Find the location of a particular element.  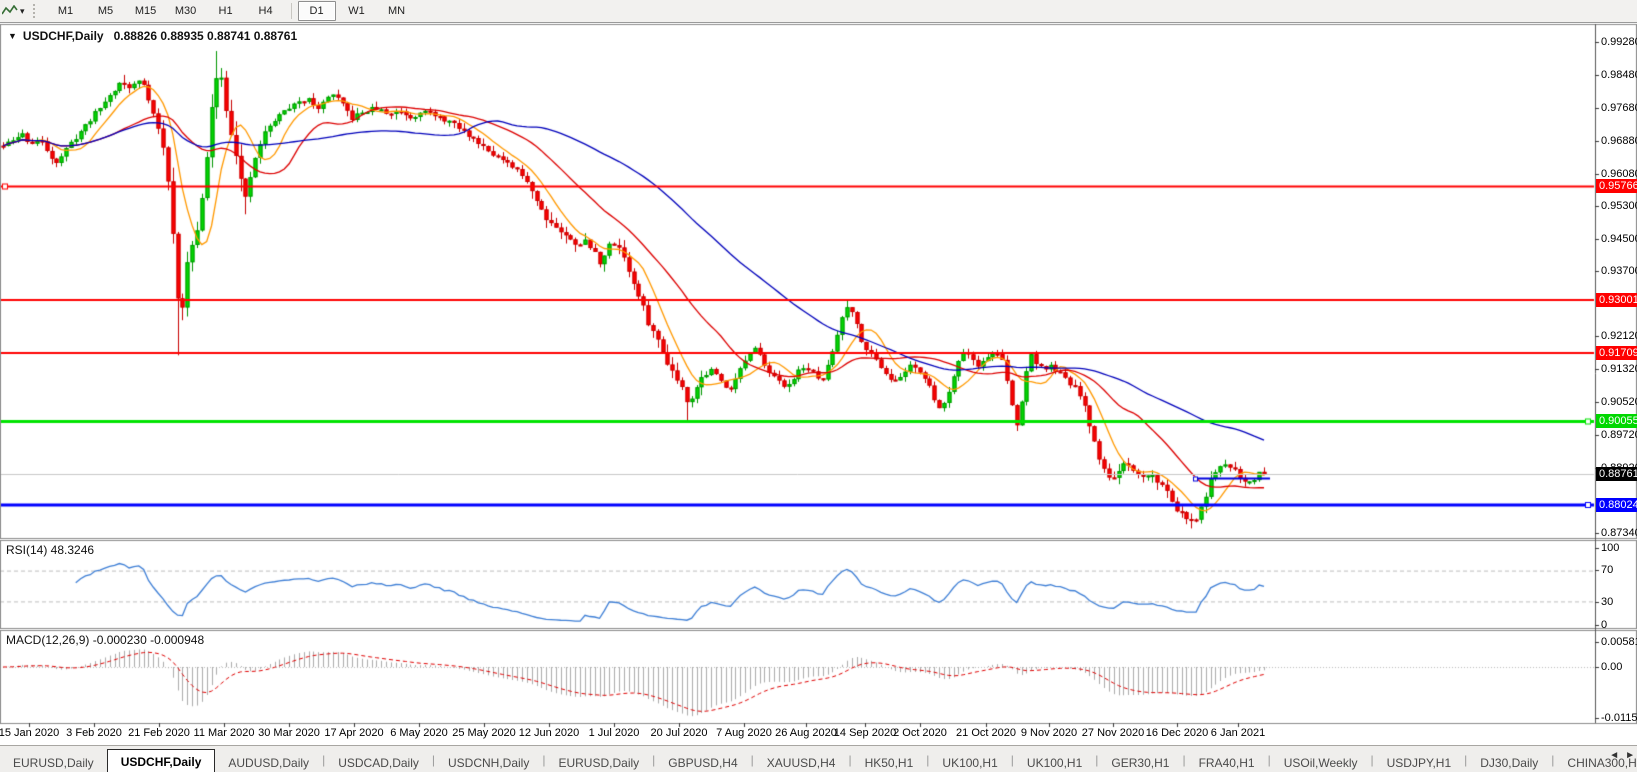

price-axis-label: 0.91320 is located at coordinates (1619, 369).